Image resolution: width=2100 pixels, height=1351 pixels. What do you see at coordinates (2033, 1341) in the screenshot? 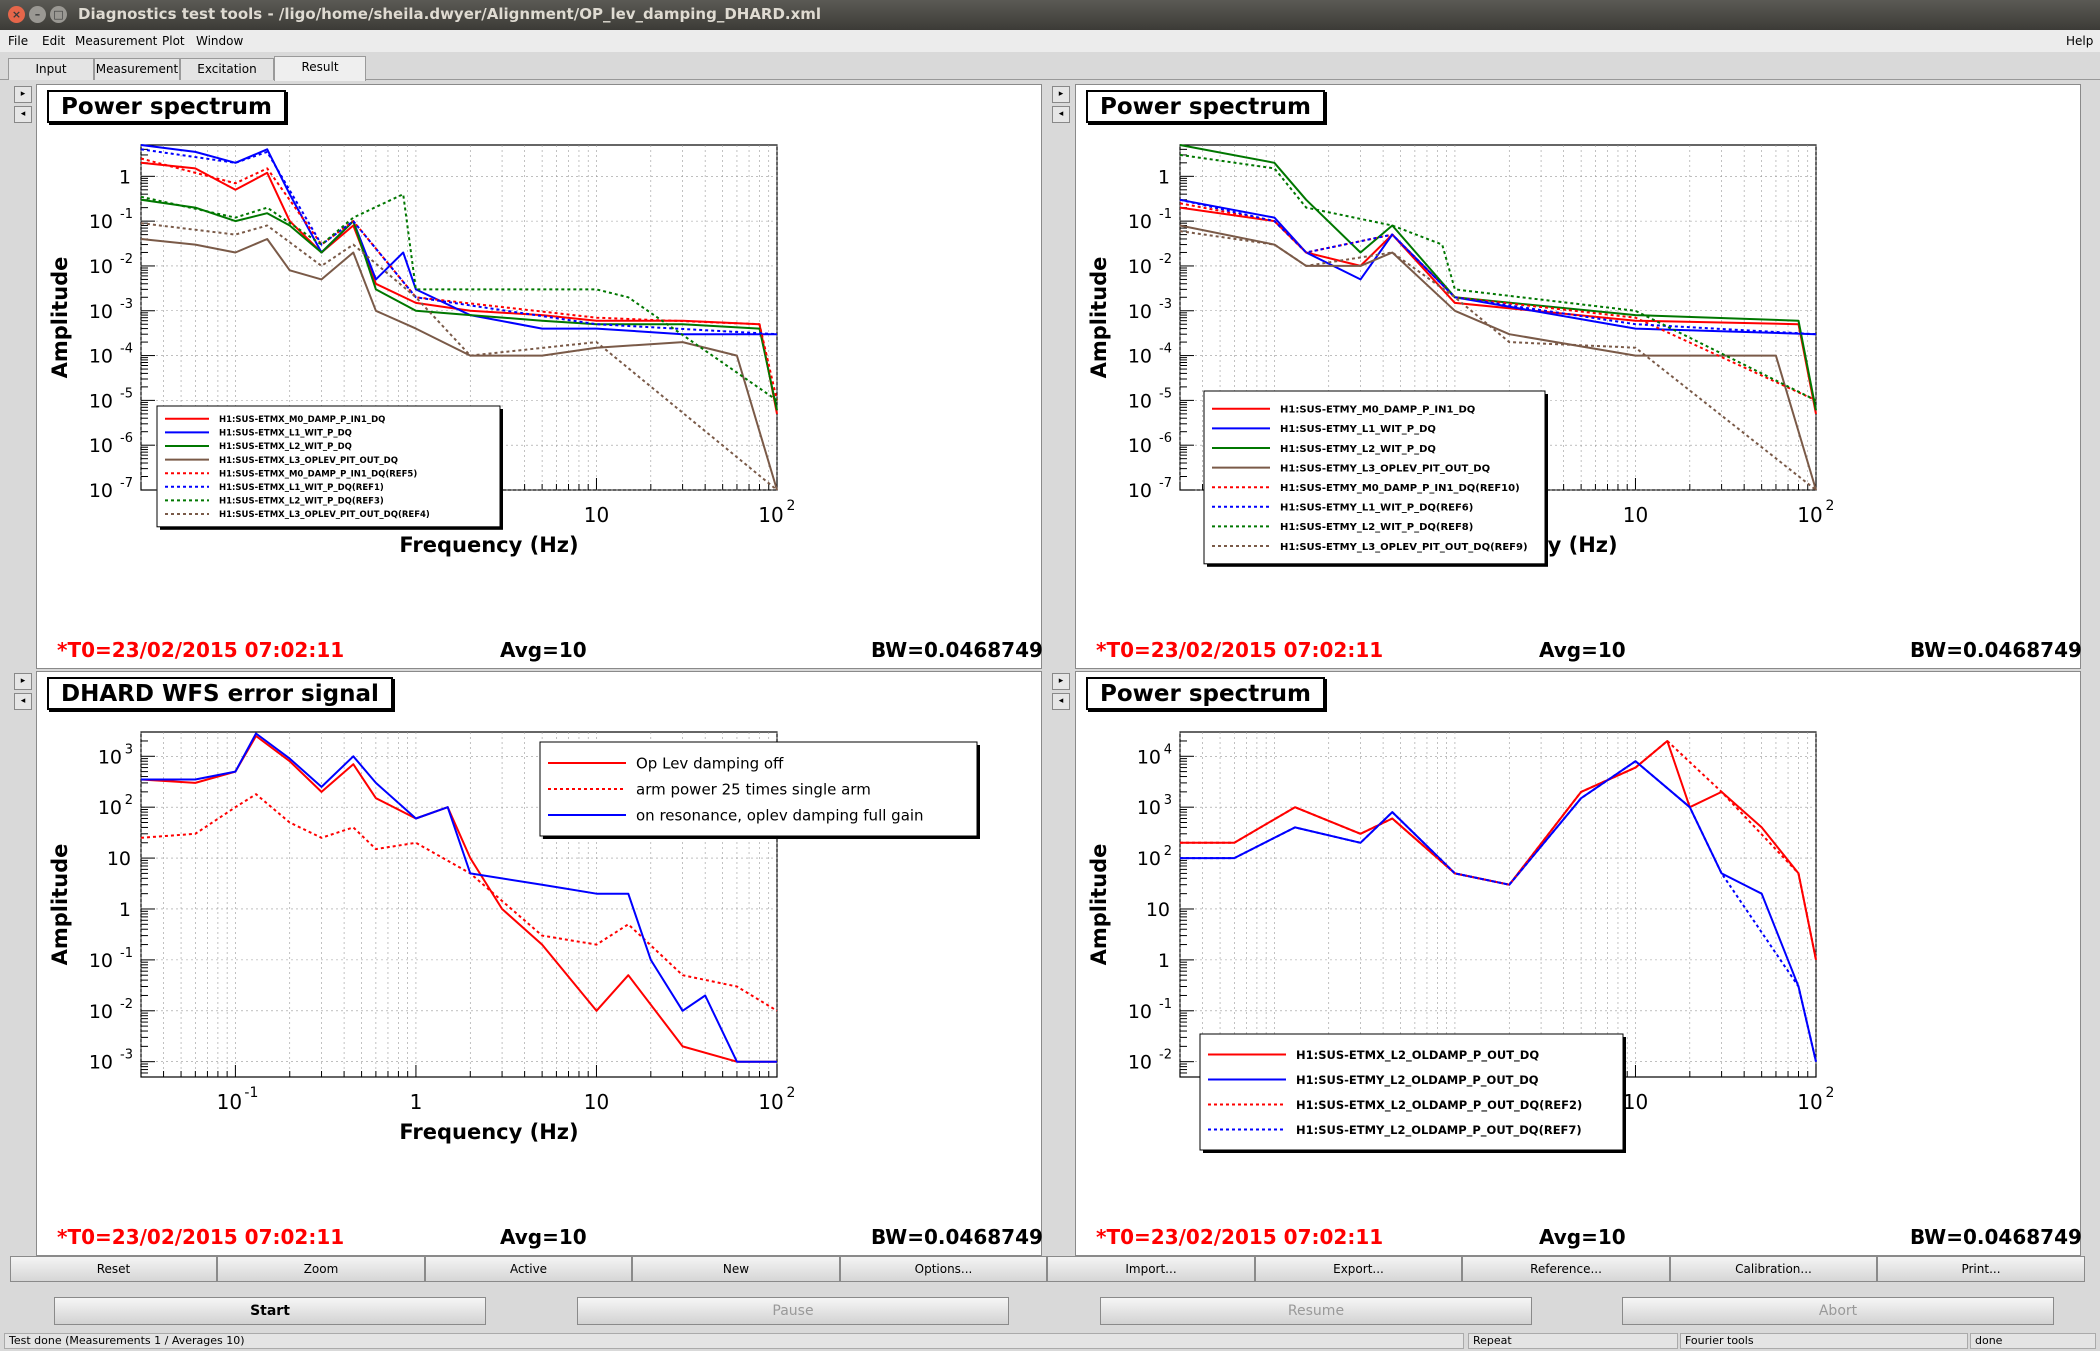
I see `status-state: done` at bounding box center [2033, 1341].